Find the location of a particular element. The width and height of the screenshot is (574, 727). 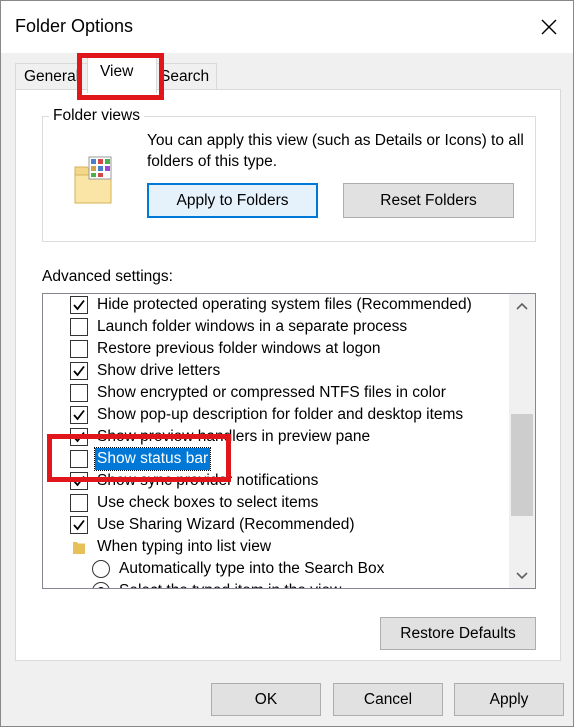

setting-auto-type-search-box: Automatically type into the Search Box is located at coordinates (276, 569).